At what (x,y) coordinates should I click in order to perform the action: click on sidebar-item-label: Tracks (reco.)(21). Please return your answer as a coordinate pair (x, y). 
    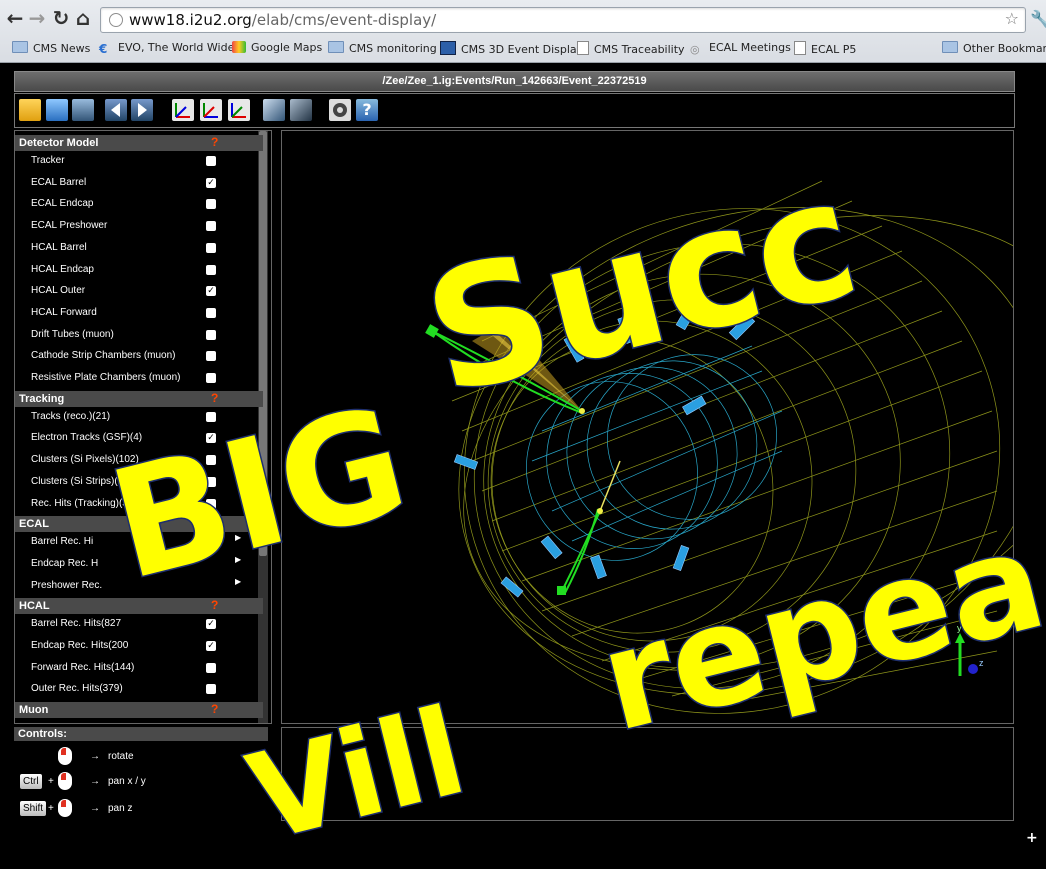
    Looking at the image, I should click on (71, 416).